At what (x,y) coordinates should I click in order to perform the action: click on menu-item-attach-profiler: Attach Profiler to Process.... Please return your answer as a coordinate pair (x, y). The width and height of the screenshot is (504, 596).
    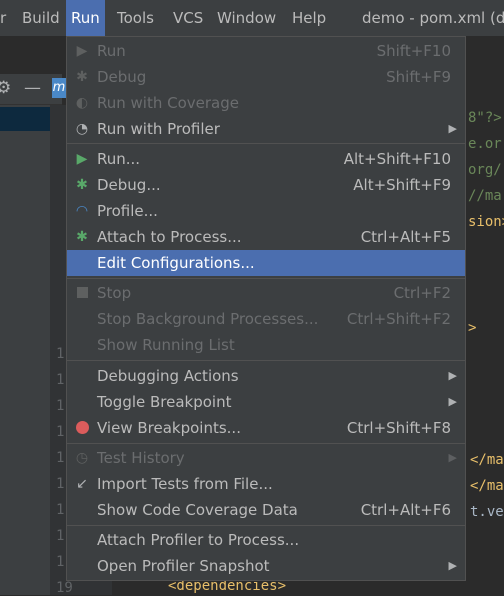
    Looking at the image, I should click on (266, 540).